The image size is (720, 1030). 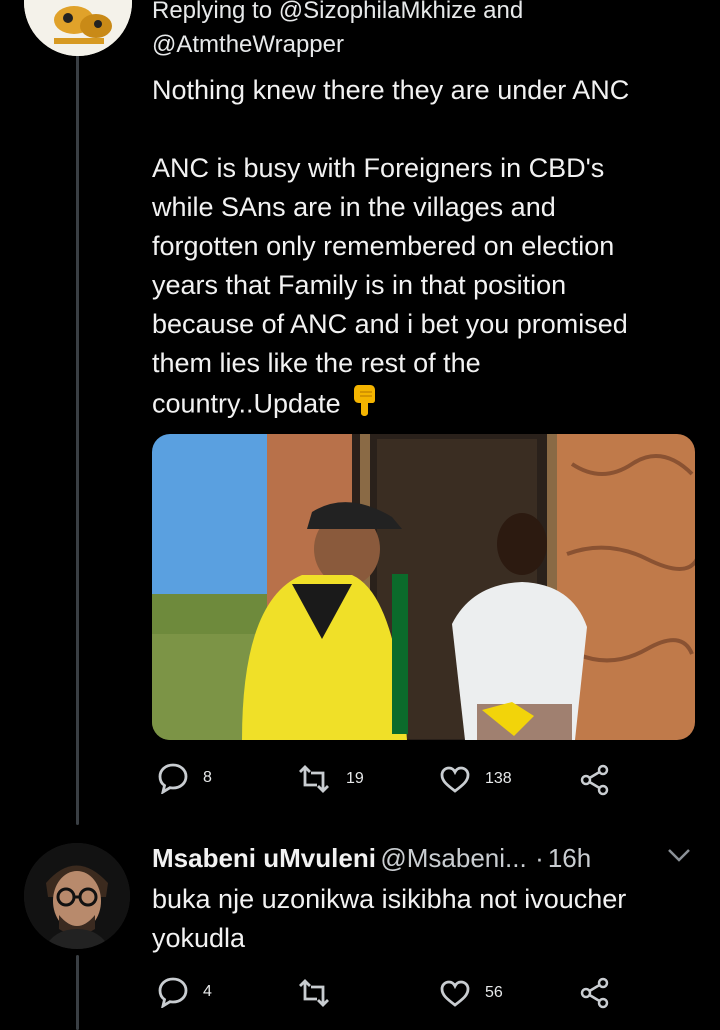 I want to click on reply-avatar-image, so click(x=77, y=896).